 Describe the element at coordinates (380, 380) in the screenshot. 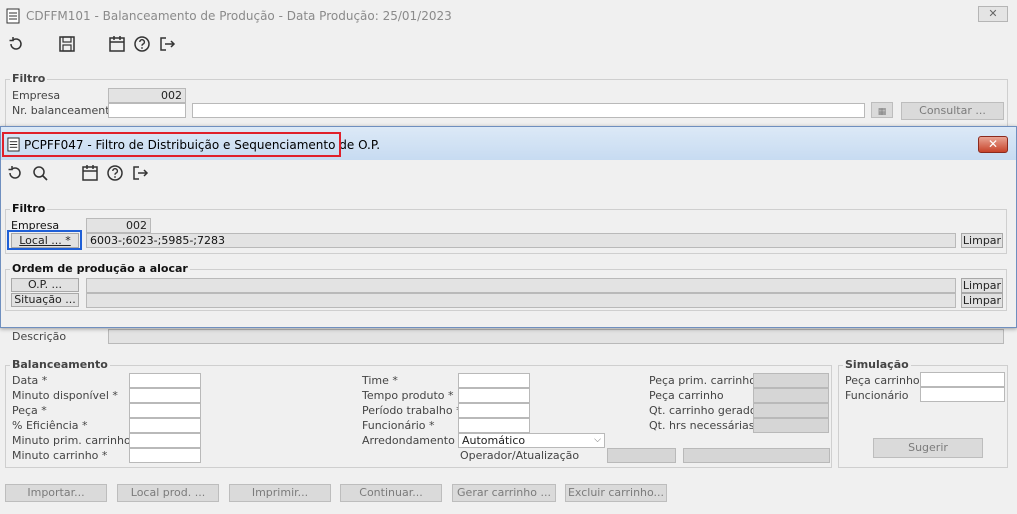

I see `time-label: Time *` at that location.